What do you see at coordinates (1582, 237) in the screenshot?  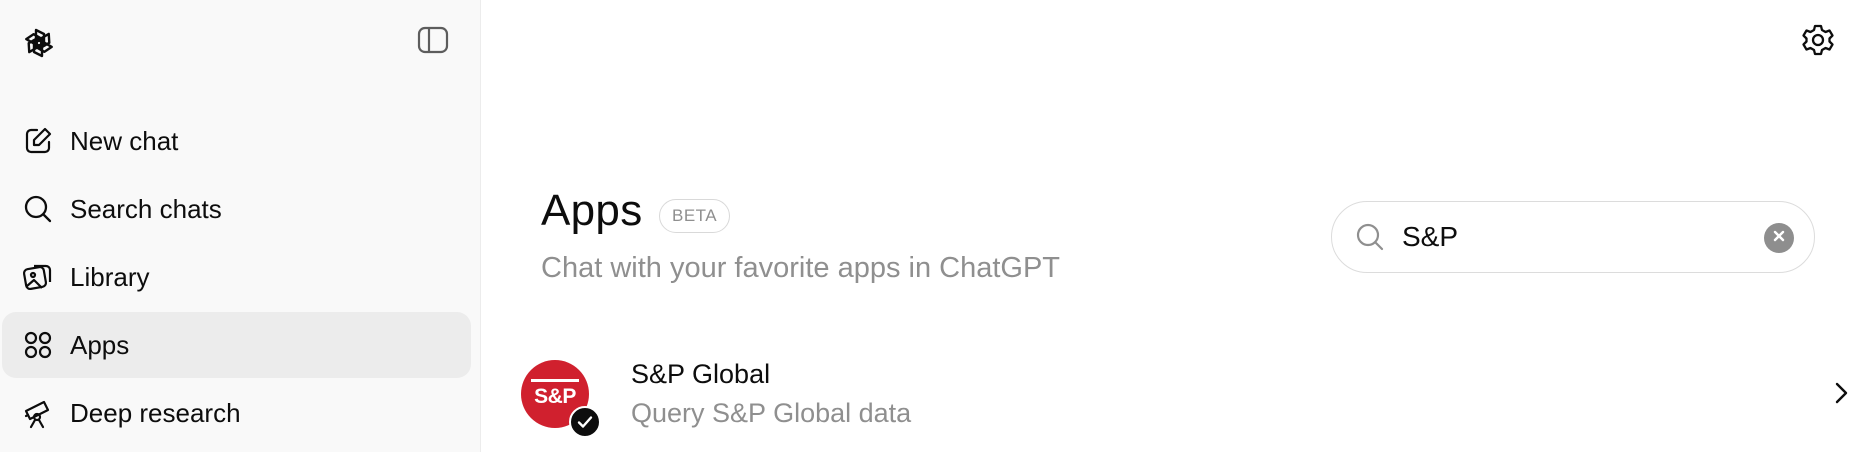 I see `apps-search-input` at bounding box center [1582, 237].